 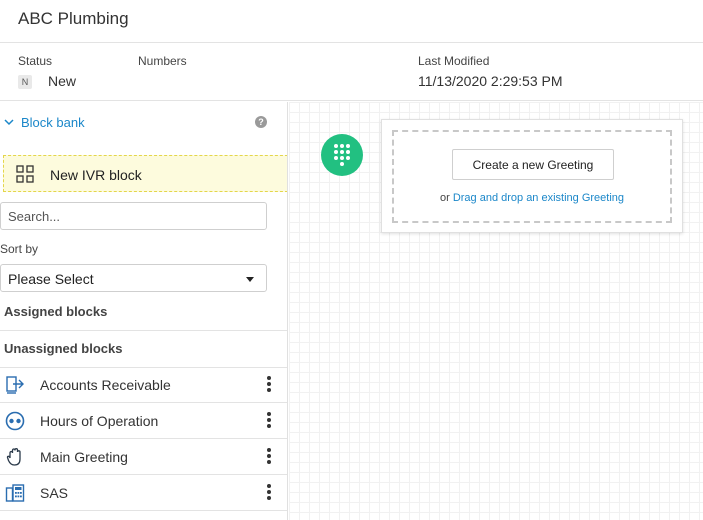 I want to click on drag-drop-existing-greeting-link: Drag and drop an existing Greeting, so click(x=538, y=198).